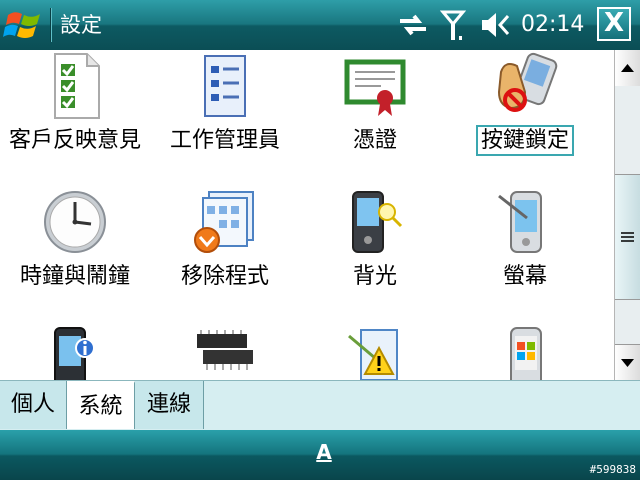 The image size is (640, 480). I want to click on connectivity-icon, so click(413, 25).